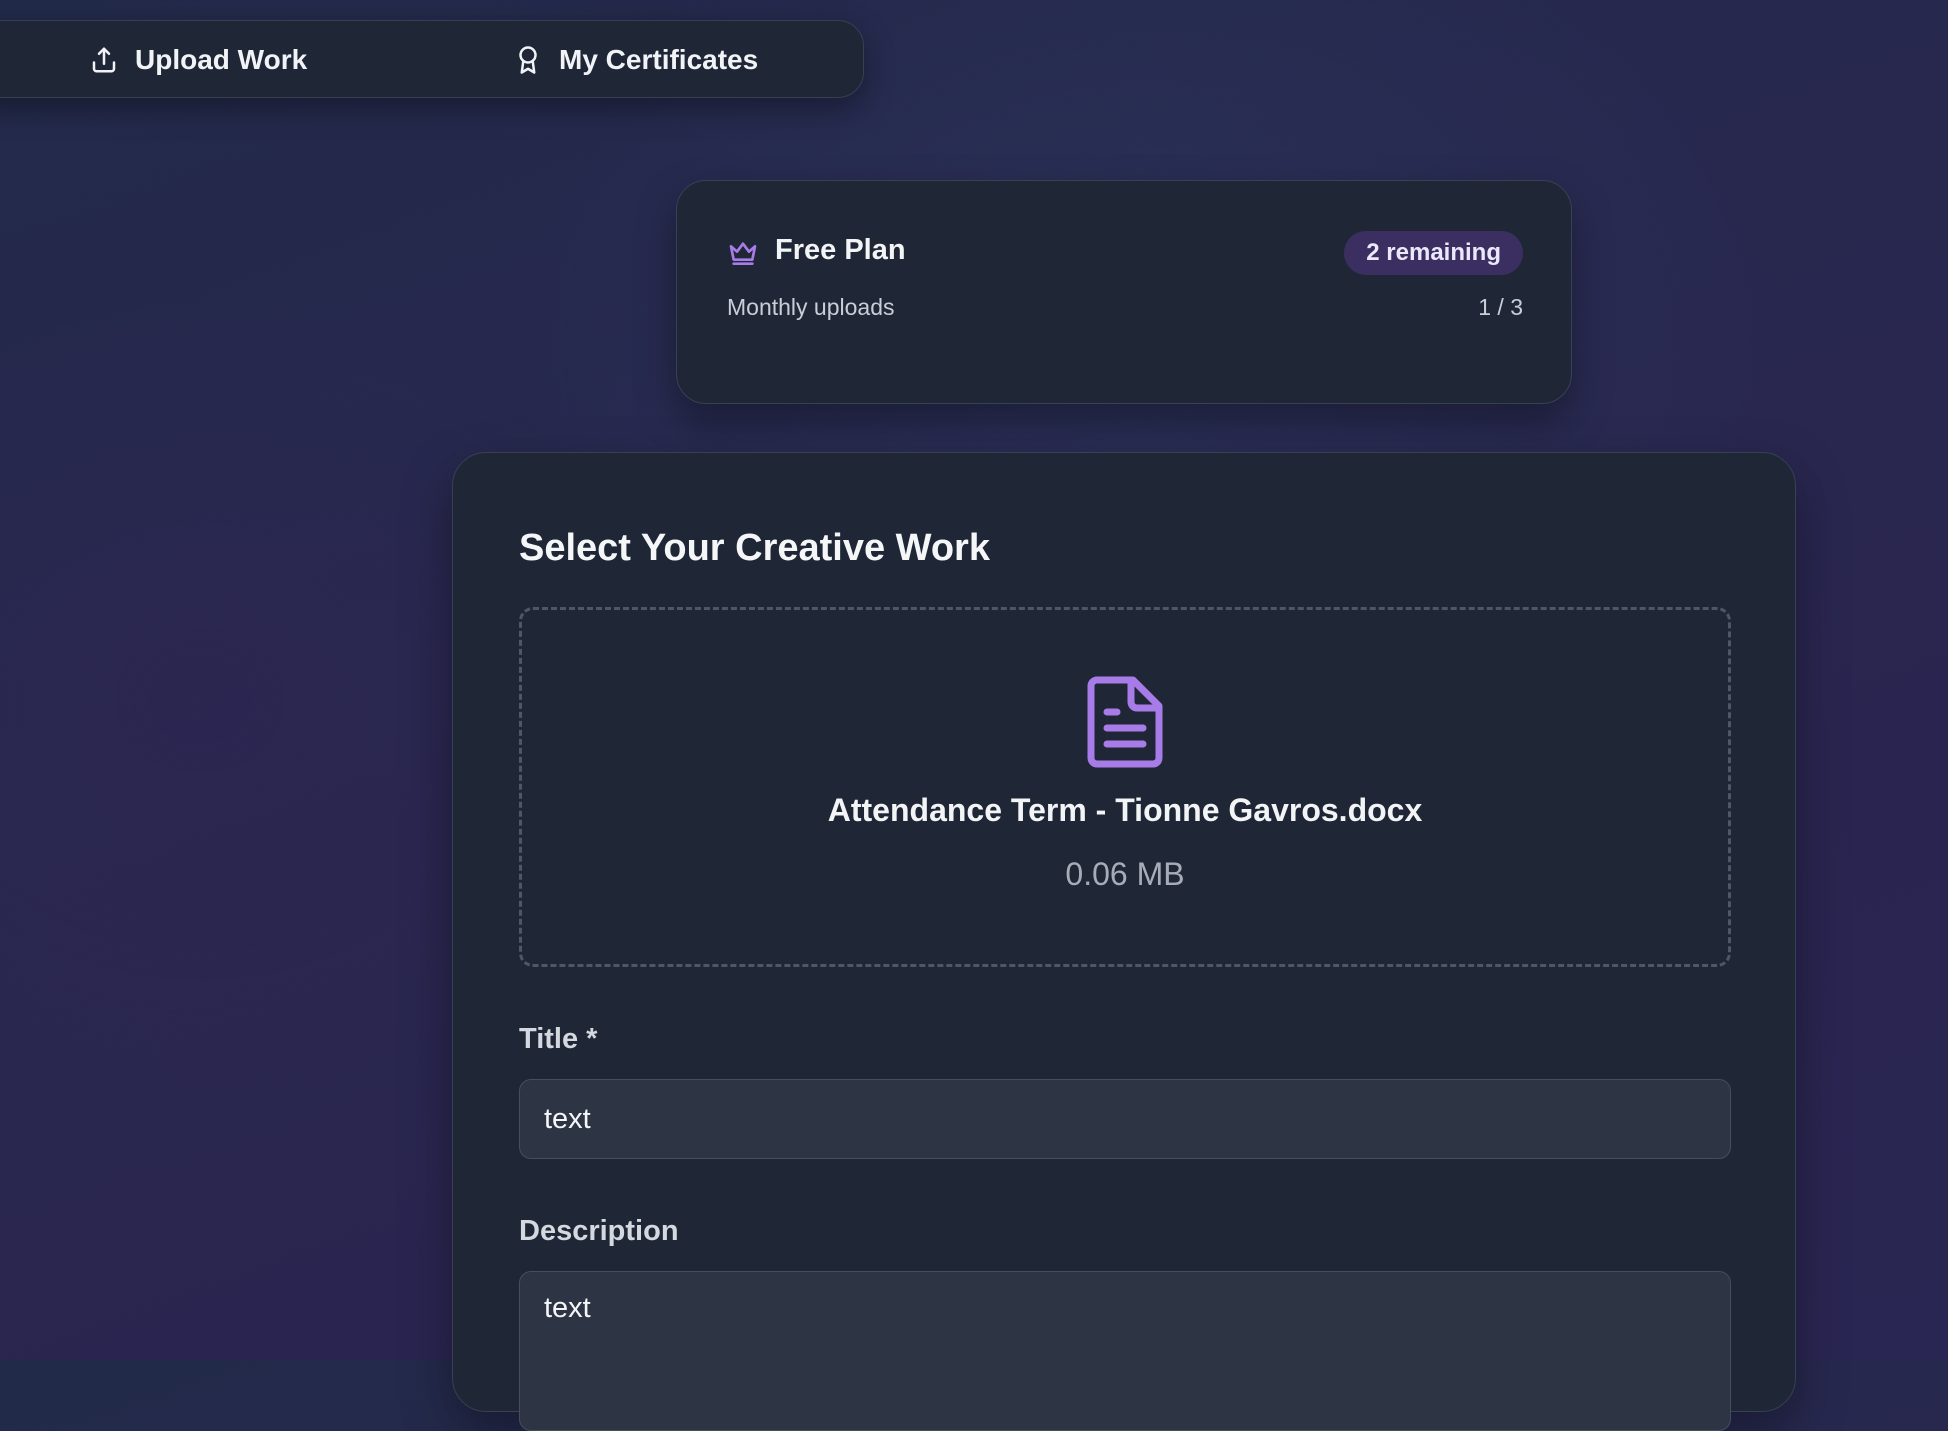  I want to click on monthly-uploads-label: Monthly uploads, so click(811, 307).